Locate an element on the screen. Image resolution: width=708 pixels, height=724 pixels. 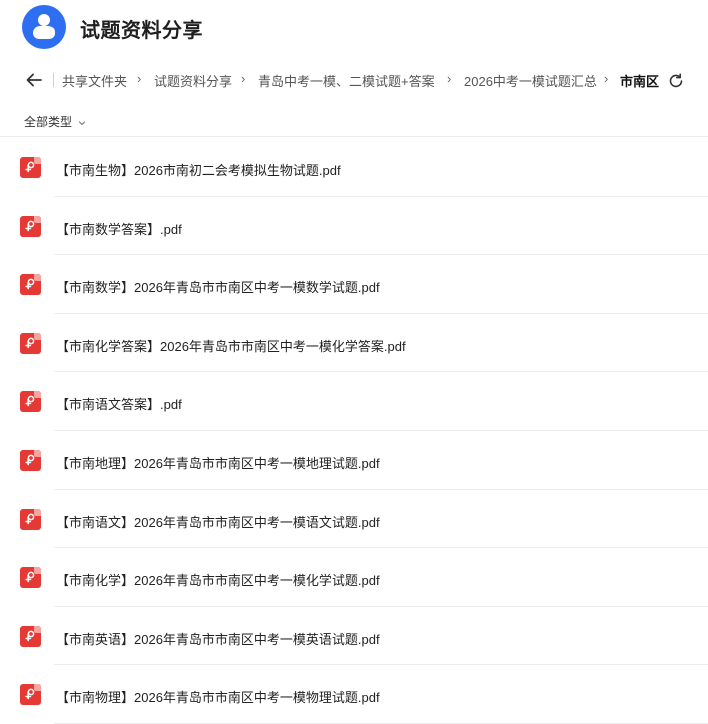
chevron-down-icon is located at coordinates (82, 123).